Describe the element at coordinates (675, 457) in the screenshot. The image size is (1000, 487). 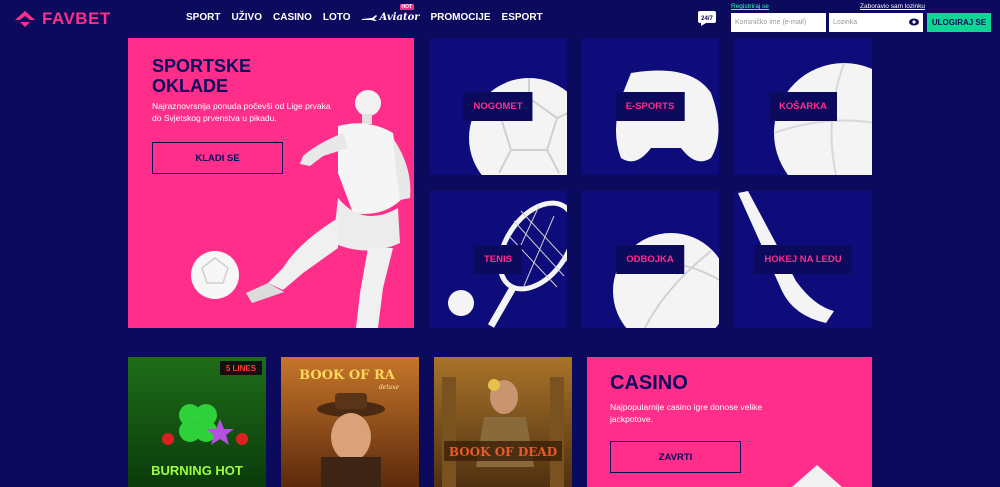
I see `zavrti-button: ZAVRTI` at that location.